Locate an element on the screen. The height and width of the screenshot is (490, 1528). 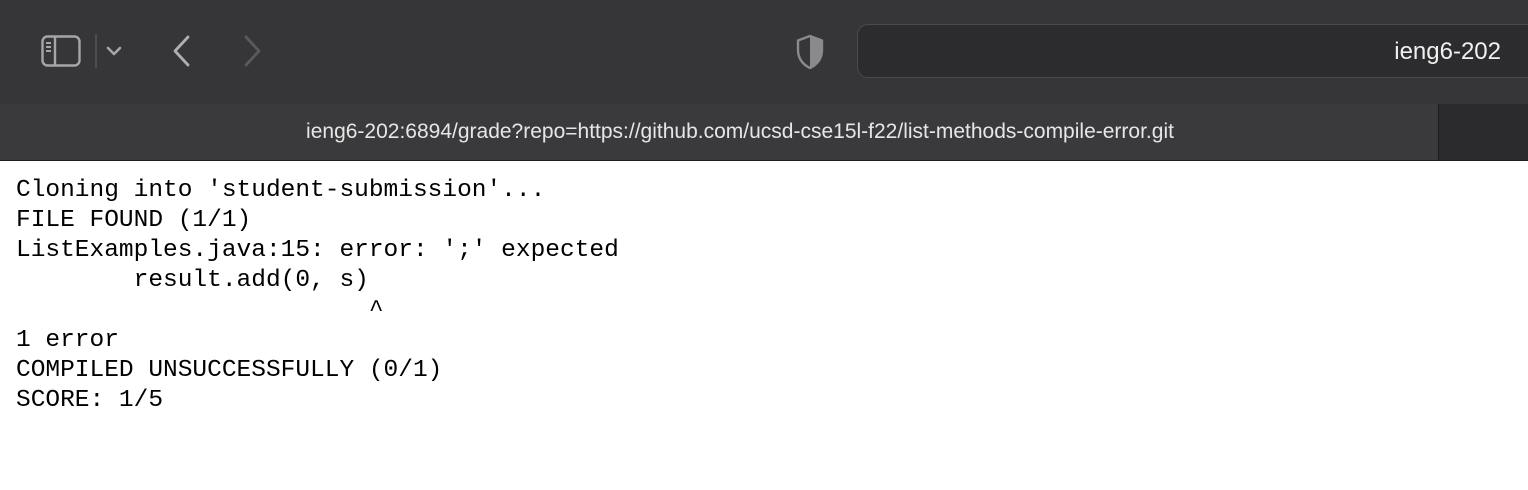
output-line: SCORE: 1/5 is located at coordinates (90, 400).